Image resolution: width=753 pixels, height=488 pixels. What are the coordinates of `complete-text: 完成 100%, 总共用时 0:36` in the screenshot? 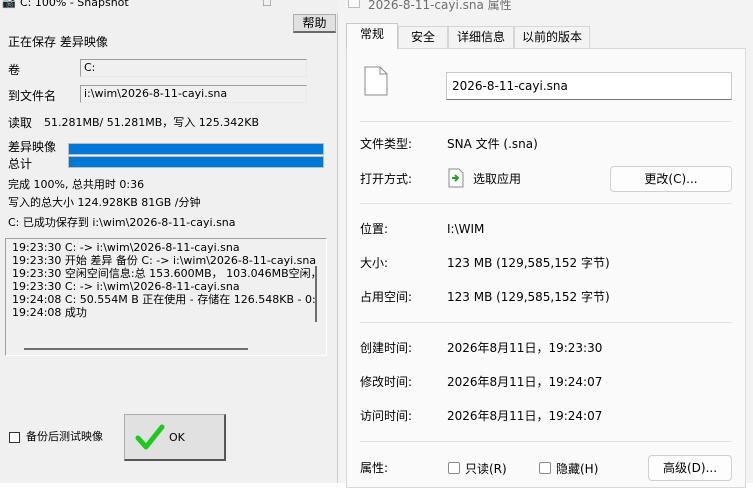 It's located at (76, 184).